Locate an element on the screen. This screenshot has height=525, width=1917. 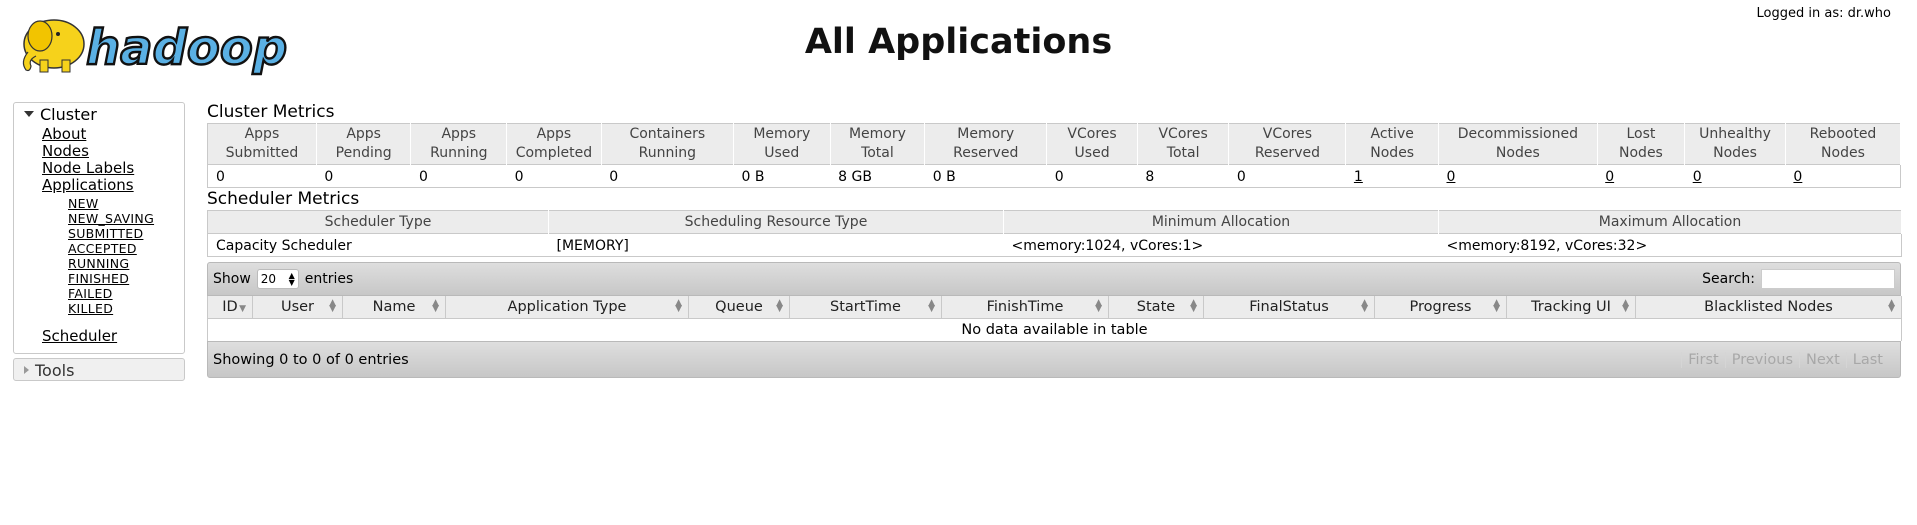
pager-last-button: Last is located at coordinates (1867, 359).